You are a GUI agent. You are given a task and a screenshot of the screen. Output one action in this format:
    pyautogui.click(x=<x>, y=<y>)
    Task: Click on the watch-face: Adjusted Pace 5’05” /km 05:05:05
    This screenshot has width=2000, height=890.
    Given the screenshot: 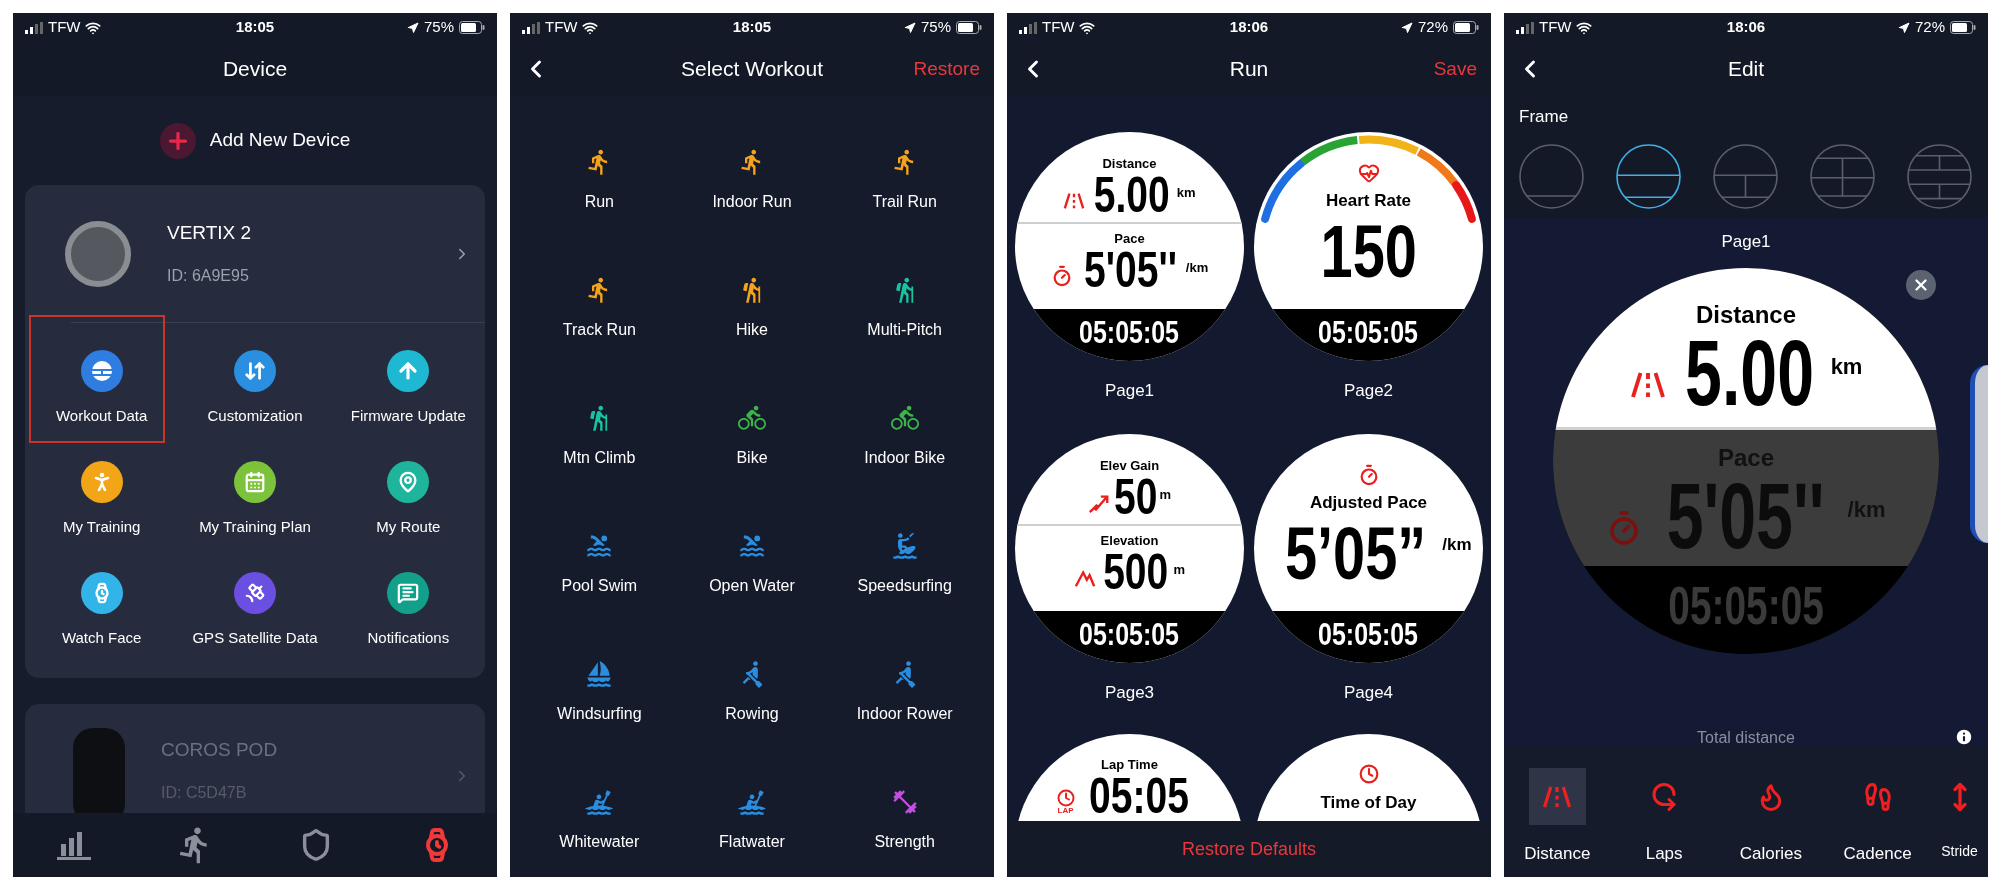 What is the action you would take?
    pyautogui.click(x=1368, y=548)
    